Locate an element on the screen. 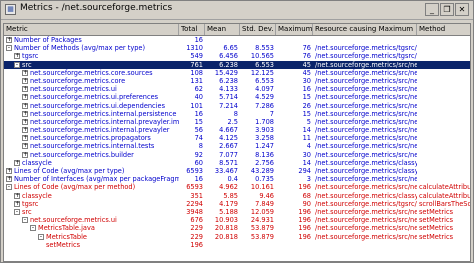  column-header-maximum: Maximum is located at coordinates (294, 29).